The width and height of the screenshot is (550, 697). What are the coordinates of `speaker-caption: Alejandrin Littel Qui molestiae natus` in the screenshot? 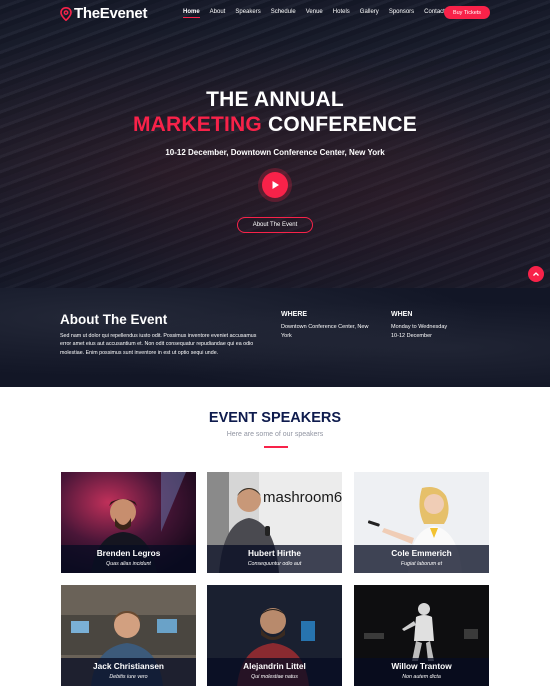 It's located at (274, 672).